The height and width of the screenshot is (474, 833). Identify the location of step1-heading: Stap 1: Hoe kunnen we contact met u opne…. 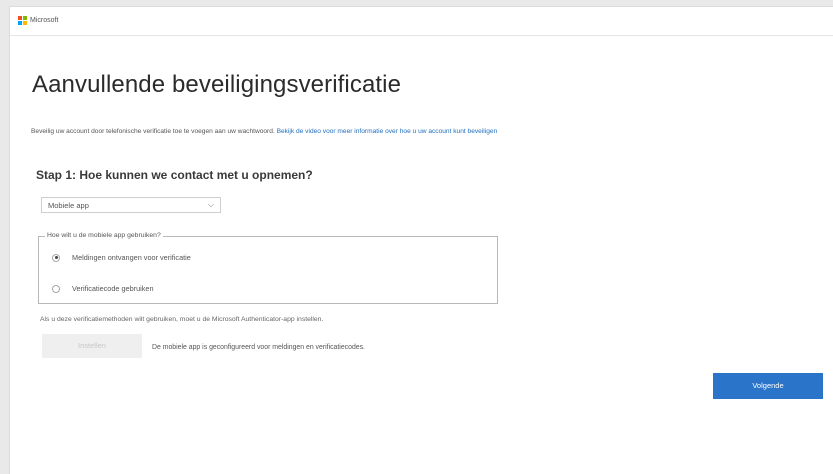
(174, 175).